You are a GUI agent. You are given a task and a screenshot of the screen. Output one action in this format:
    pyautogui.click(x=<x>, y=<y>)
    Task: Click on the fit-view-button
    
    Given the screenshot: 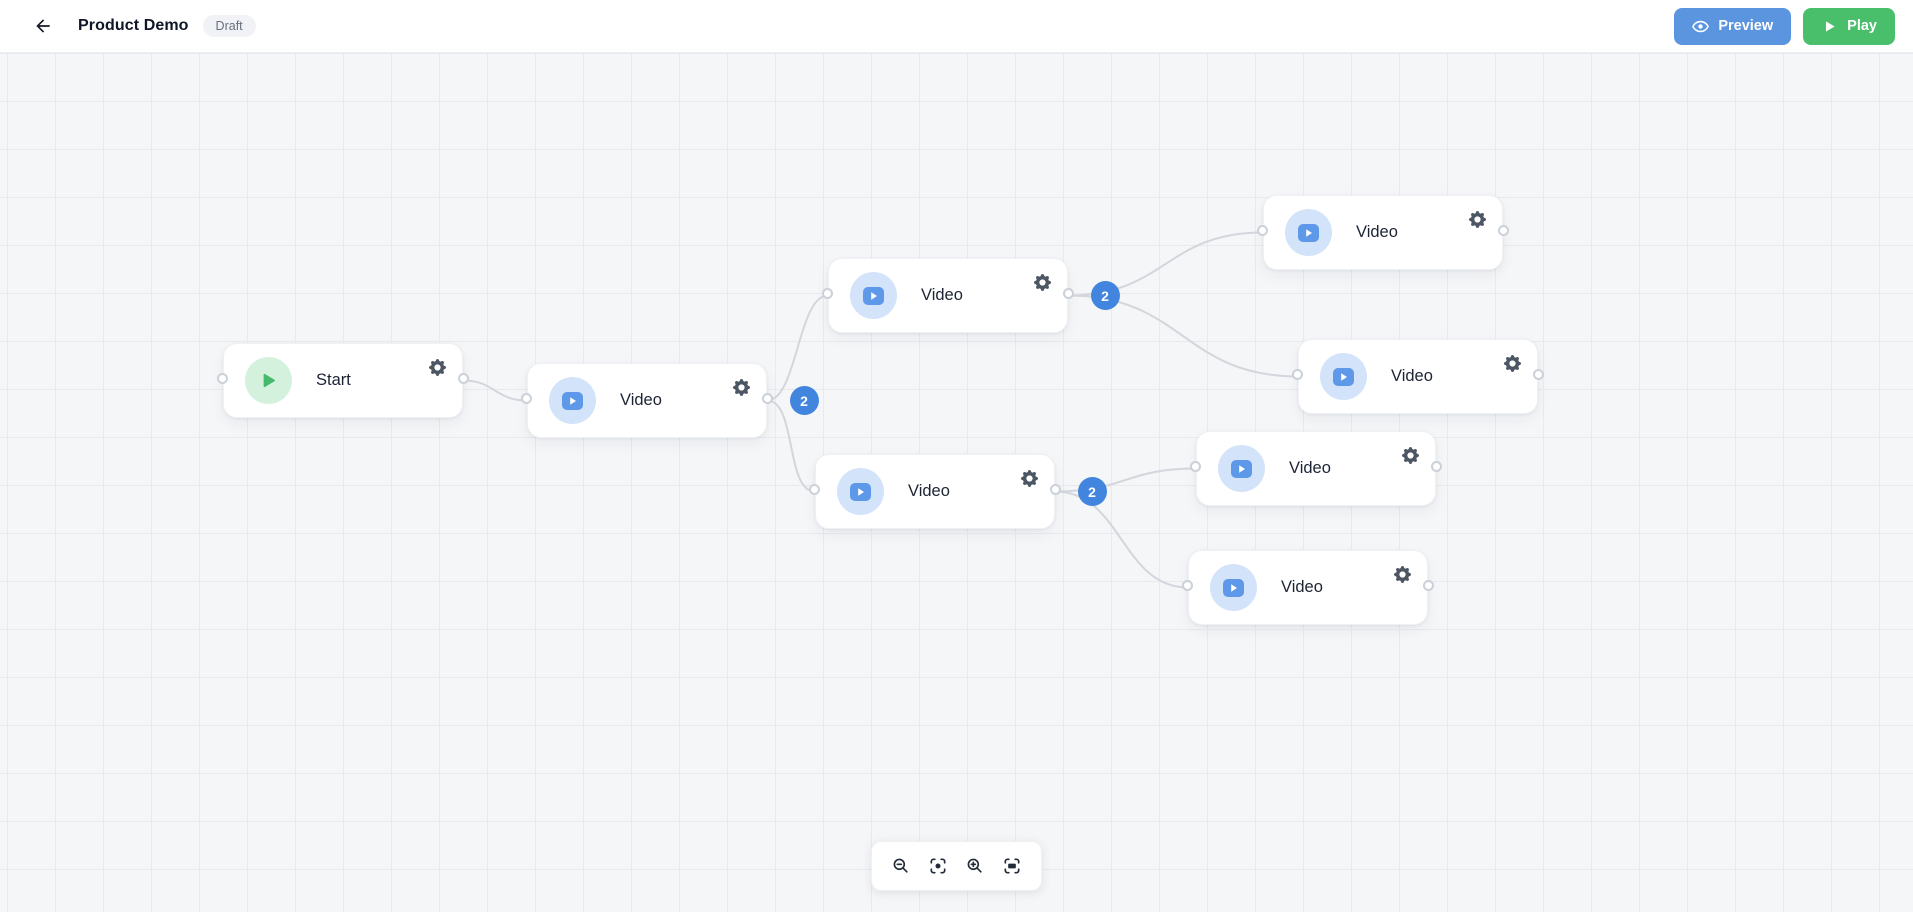 What is the action you would take?
    pyautogui.click(x=1012, y=866)
    